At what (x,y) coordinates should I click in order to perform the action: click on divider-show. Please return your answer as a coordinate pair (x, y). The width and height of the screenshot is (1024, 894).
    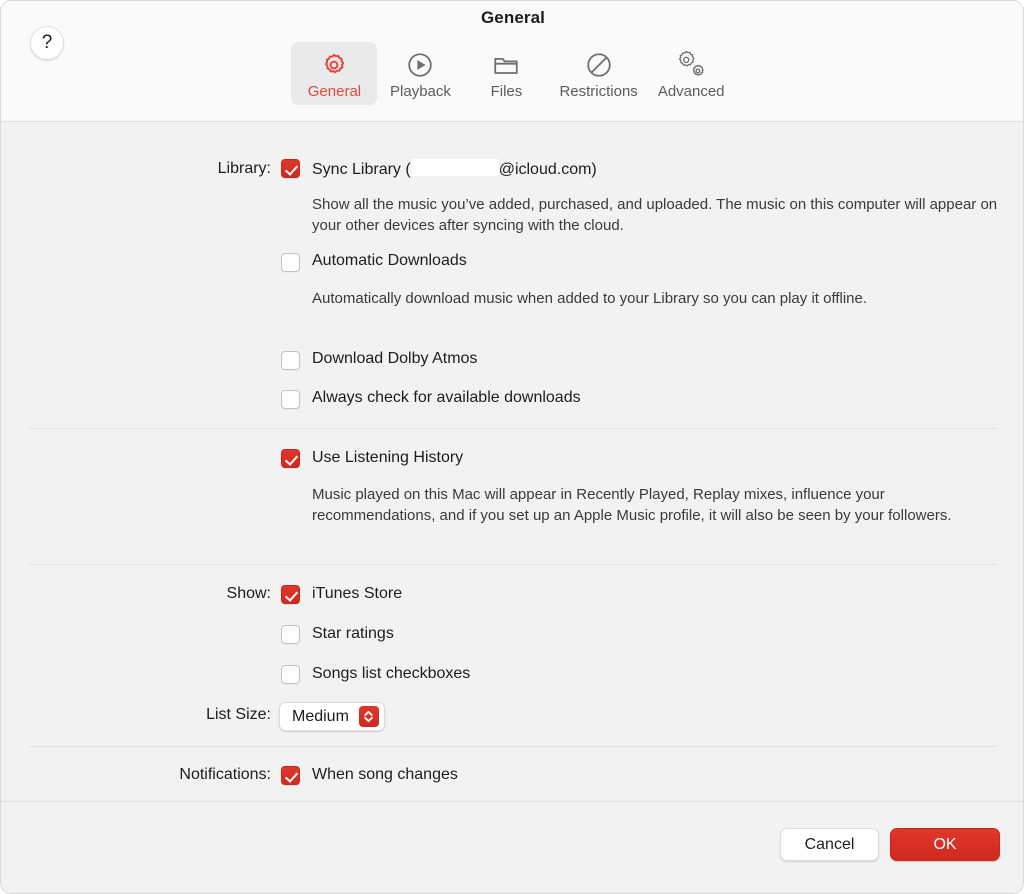
    Looking at the image, I should click on (513, 746).